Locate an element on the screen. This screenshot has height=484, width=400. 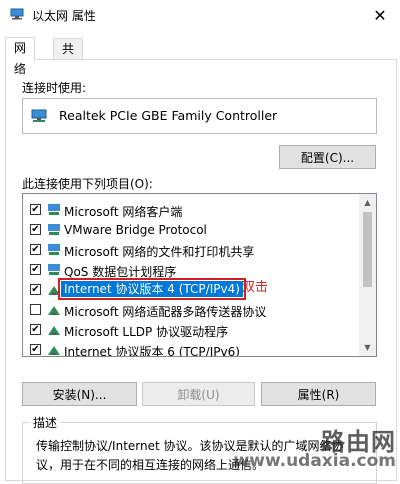
scroll-down-icon: ▼ is located at coordinates (367, 347).